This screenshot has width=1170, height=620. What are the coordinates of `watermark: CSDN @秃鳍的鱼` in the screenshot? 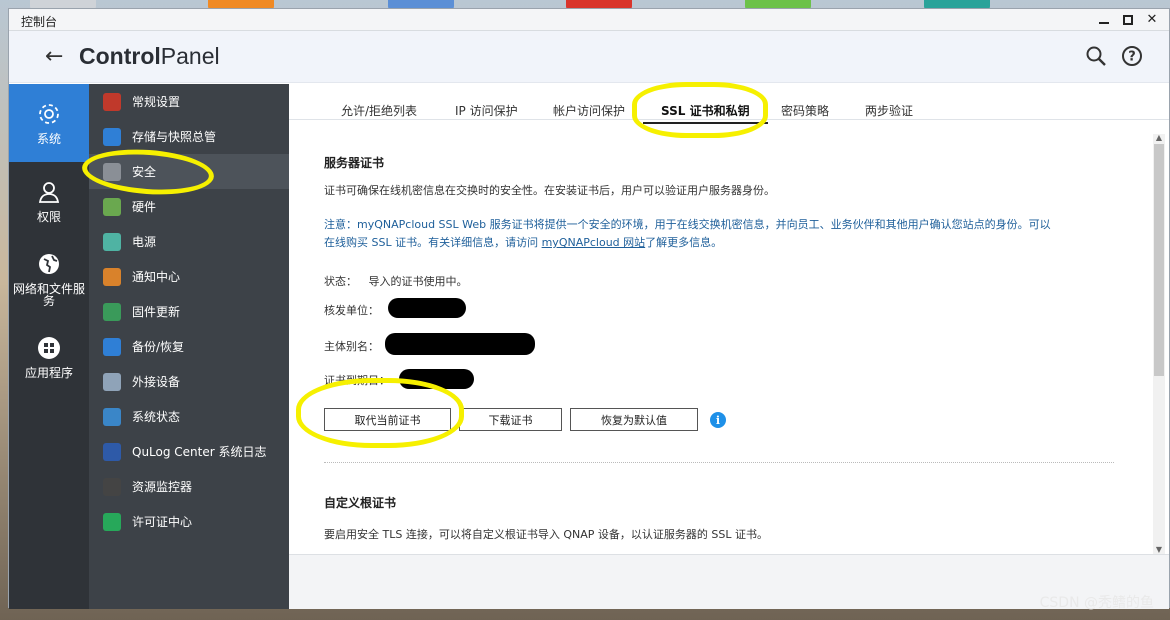 It's located at (1096, 603).